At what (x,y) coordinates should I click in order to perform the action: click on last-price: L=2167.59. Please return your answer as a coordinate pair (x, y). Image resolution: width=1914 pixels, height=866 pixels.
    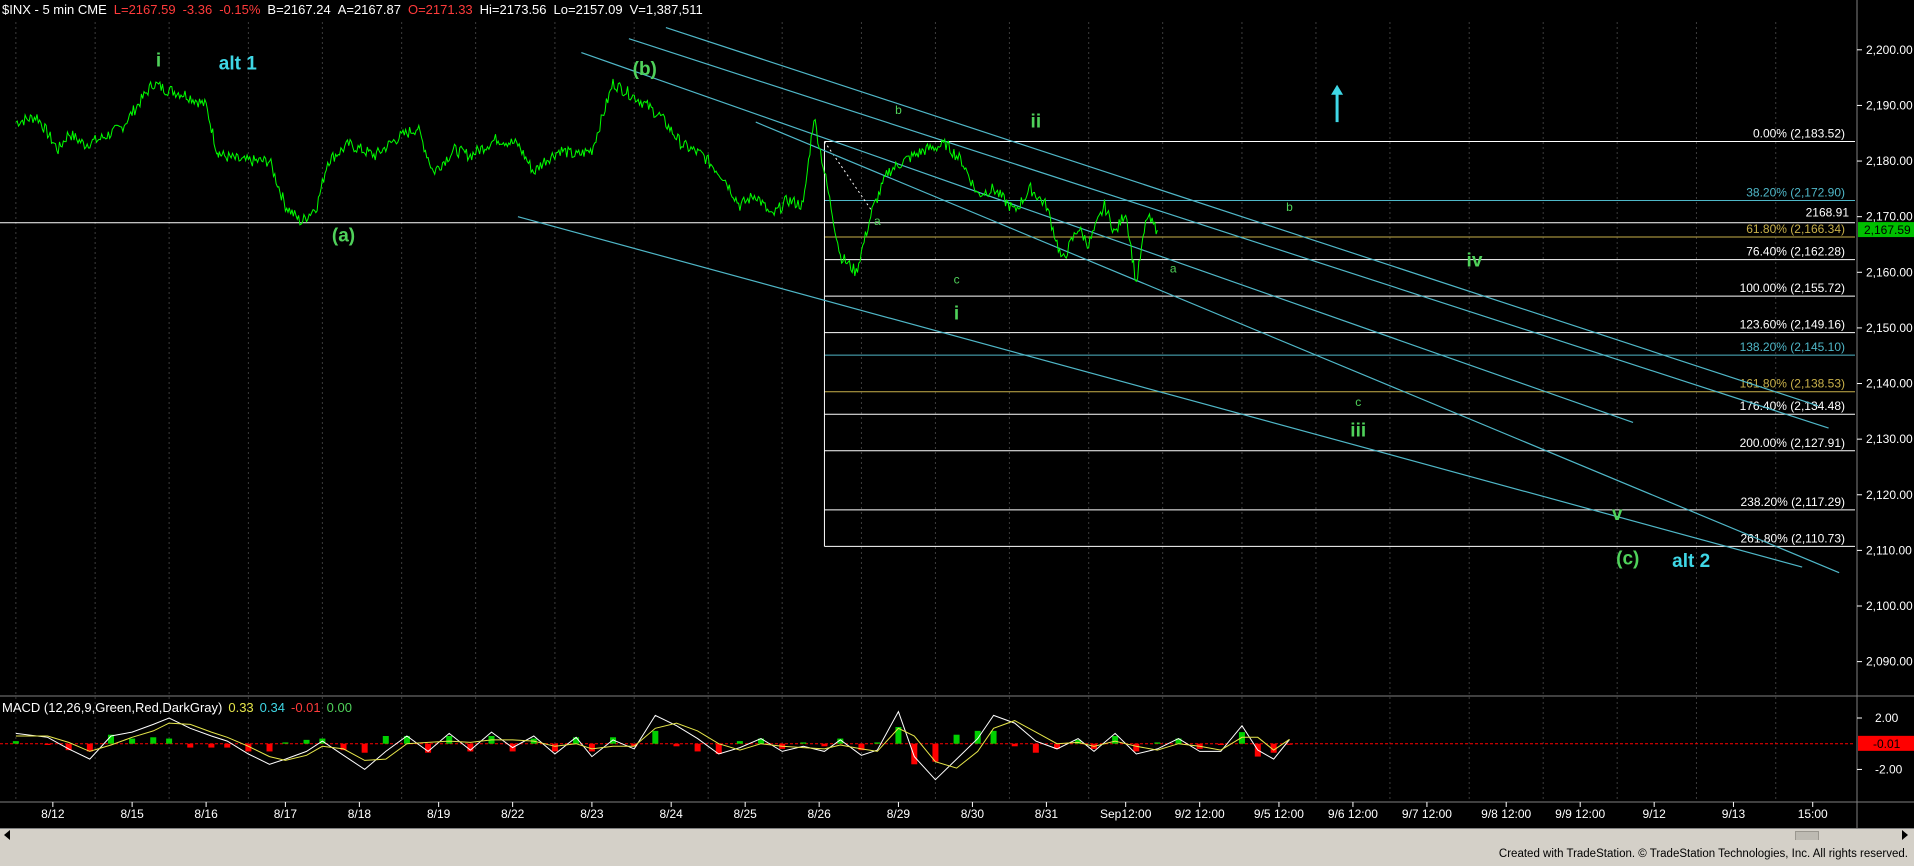
    Looking at the image, I should click on (144, 9).